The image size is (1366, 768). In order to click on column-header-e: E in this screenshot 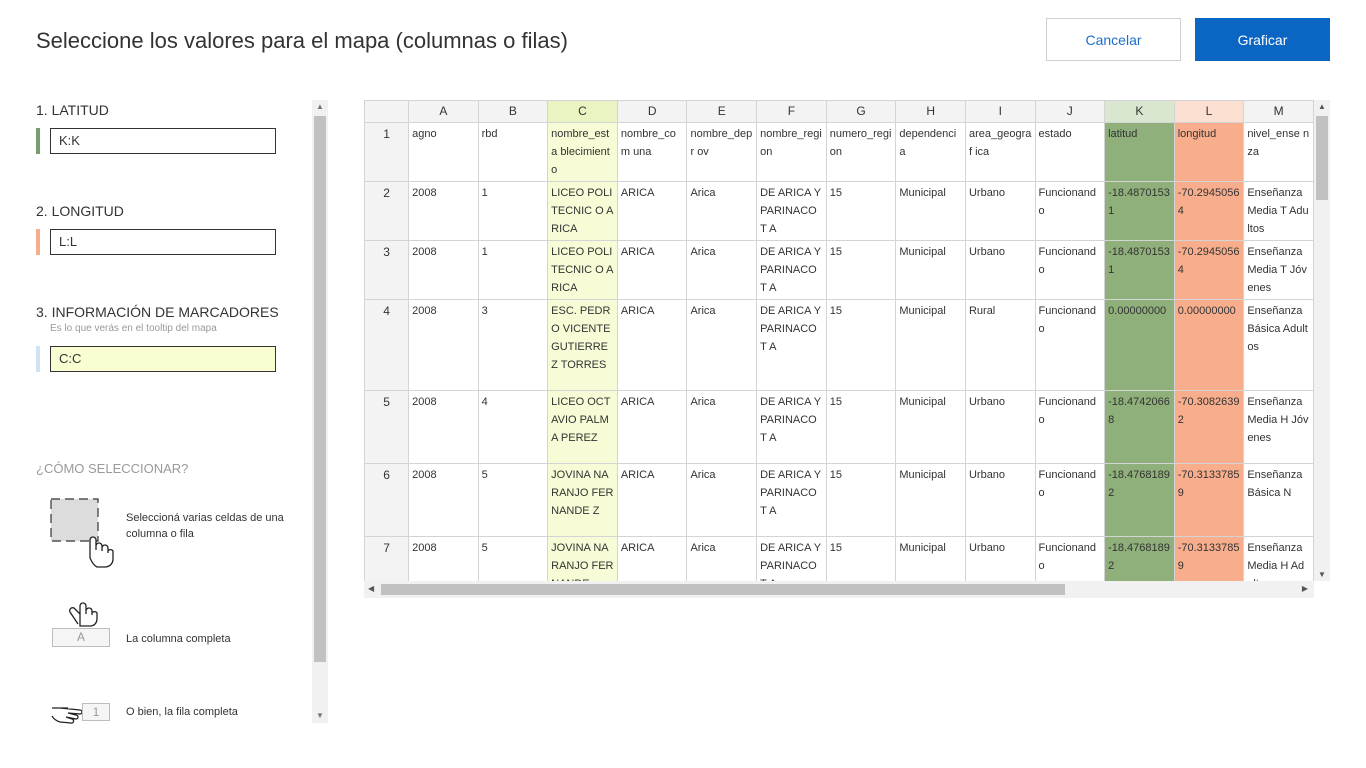, I will do `click(722, 112)`.